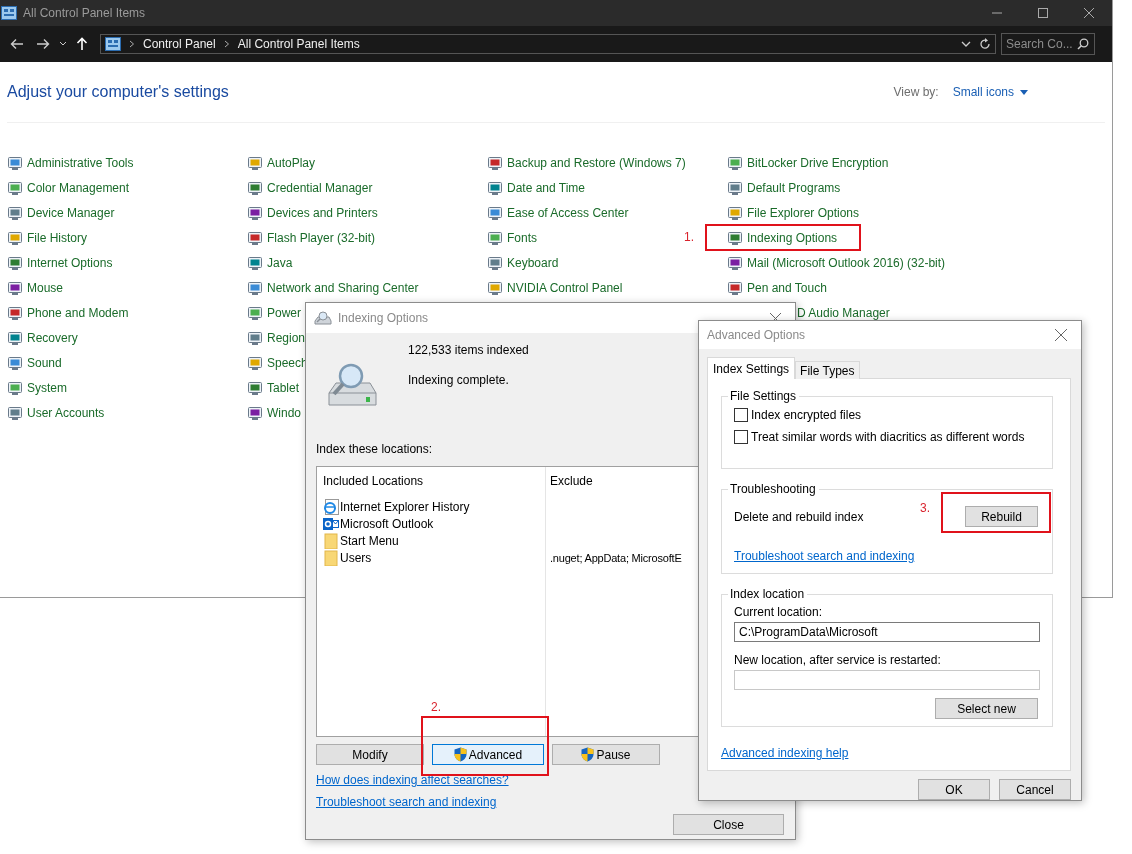 This screenshot has height=854, width=1132. Describe the element at coordinates (925, 508) in the screenshot. I see `step-number: 3.` at that location.